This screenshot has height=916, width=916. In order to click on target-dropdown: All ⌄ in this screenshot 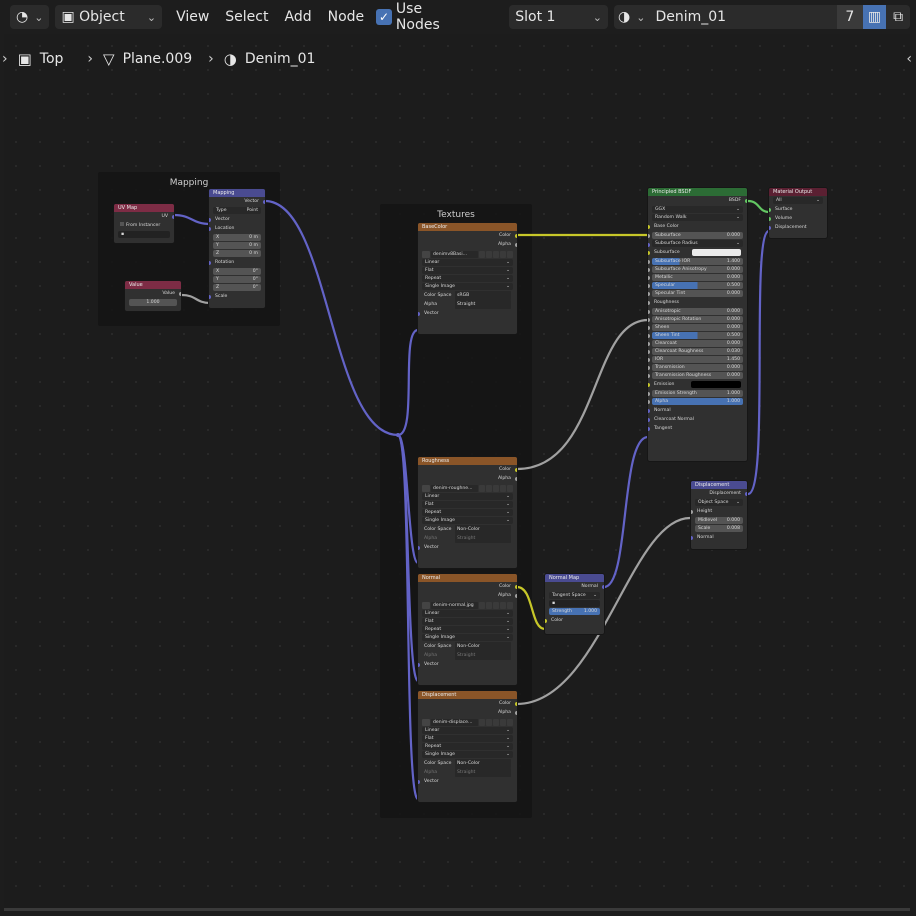, I will do `click(798, 200)`.